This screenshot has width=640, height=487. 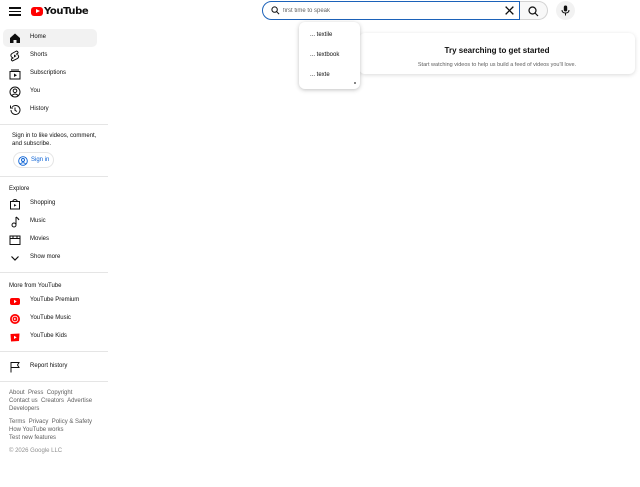 I want to click on flag-icon, so click(x=15, y=367).